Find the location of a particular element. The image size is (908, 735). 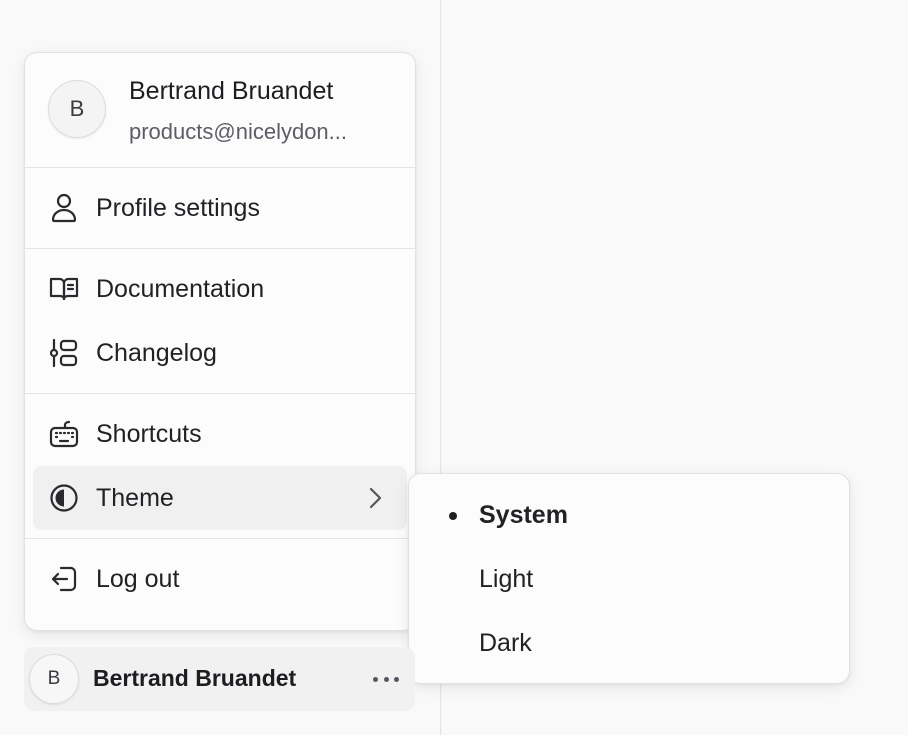

menu-group-resources: Documentation Changelog is located at coordinates (220, 321).